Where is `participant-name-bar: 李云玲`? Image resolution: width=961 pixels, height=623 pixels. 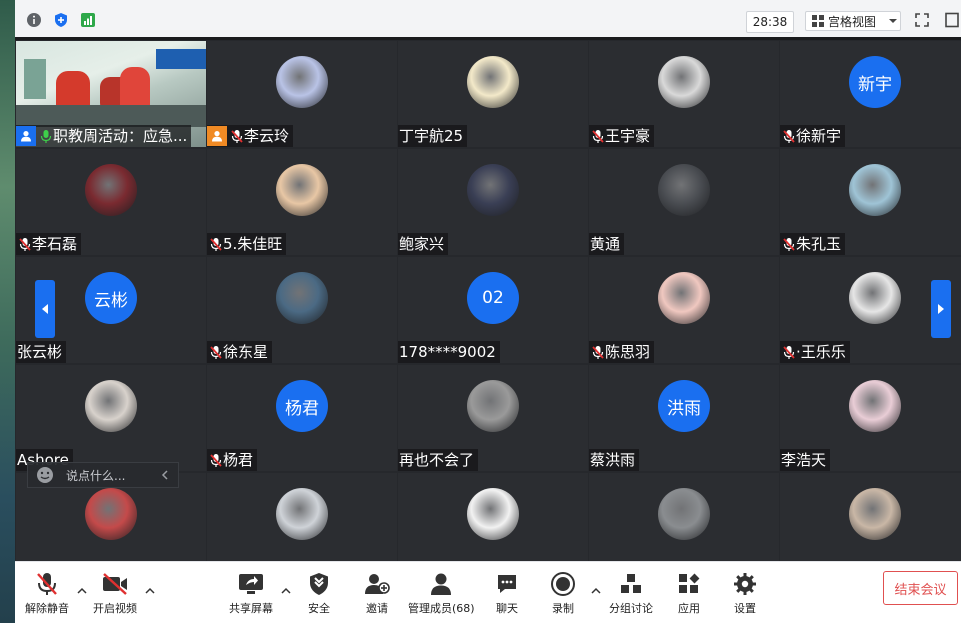
participant-name-bar: 李云玲 is located at coordinates (250, 136).